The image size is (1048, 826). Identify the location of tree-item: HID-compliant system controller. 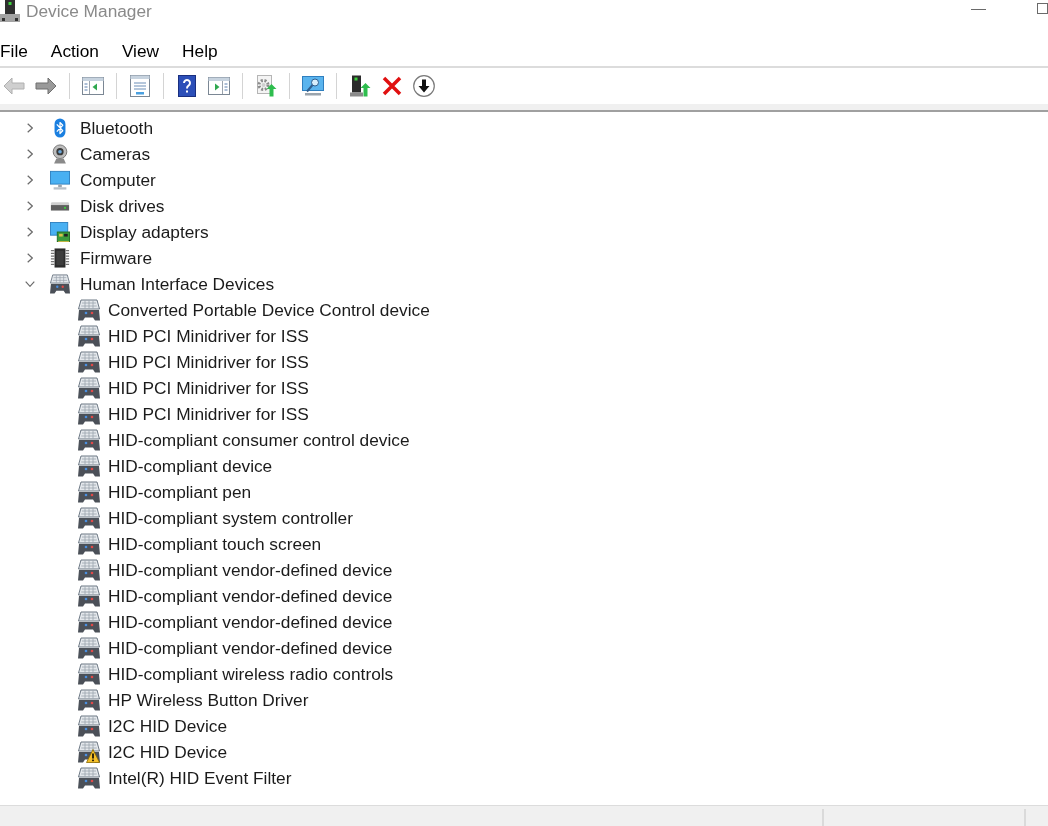
(215, 518).